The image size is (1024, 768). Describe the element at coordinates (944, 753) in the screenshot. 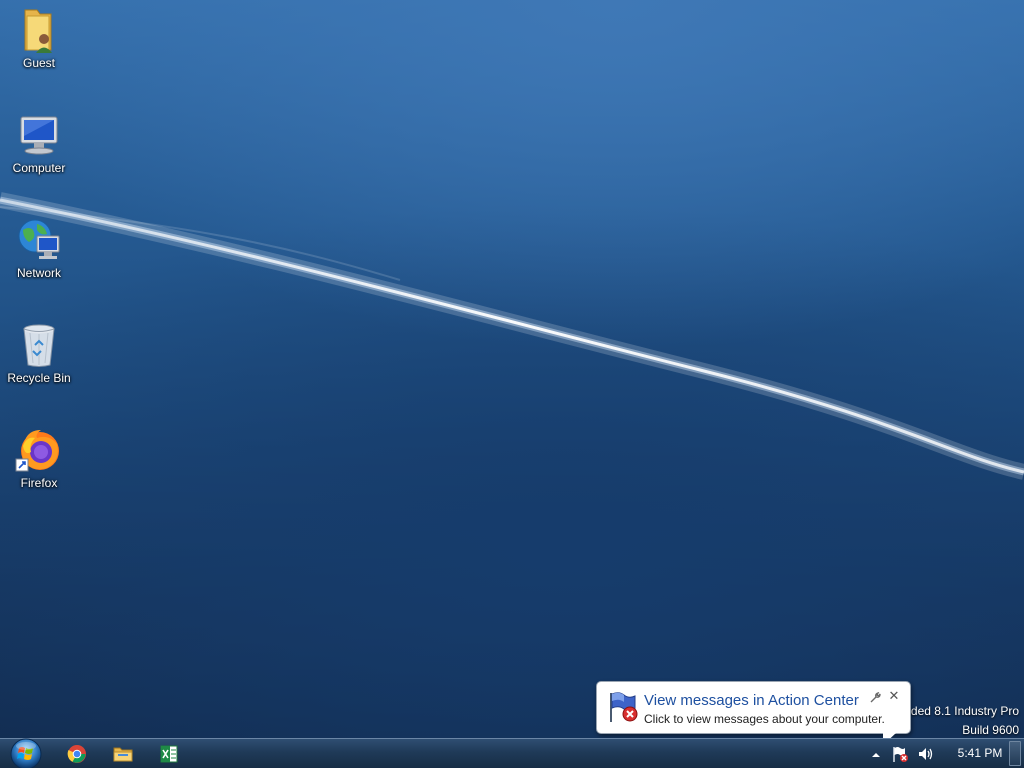

I see `system-tray: 5:41 PM` at that location.